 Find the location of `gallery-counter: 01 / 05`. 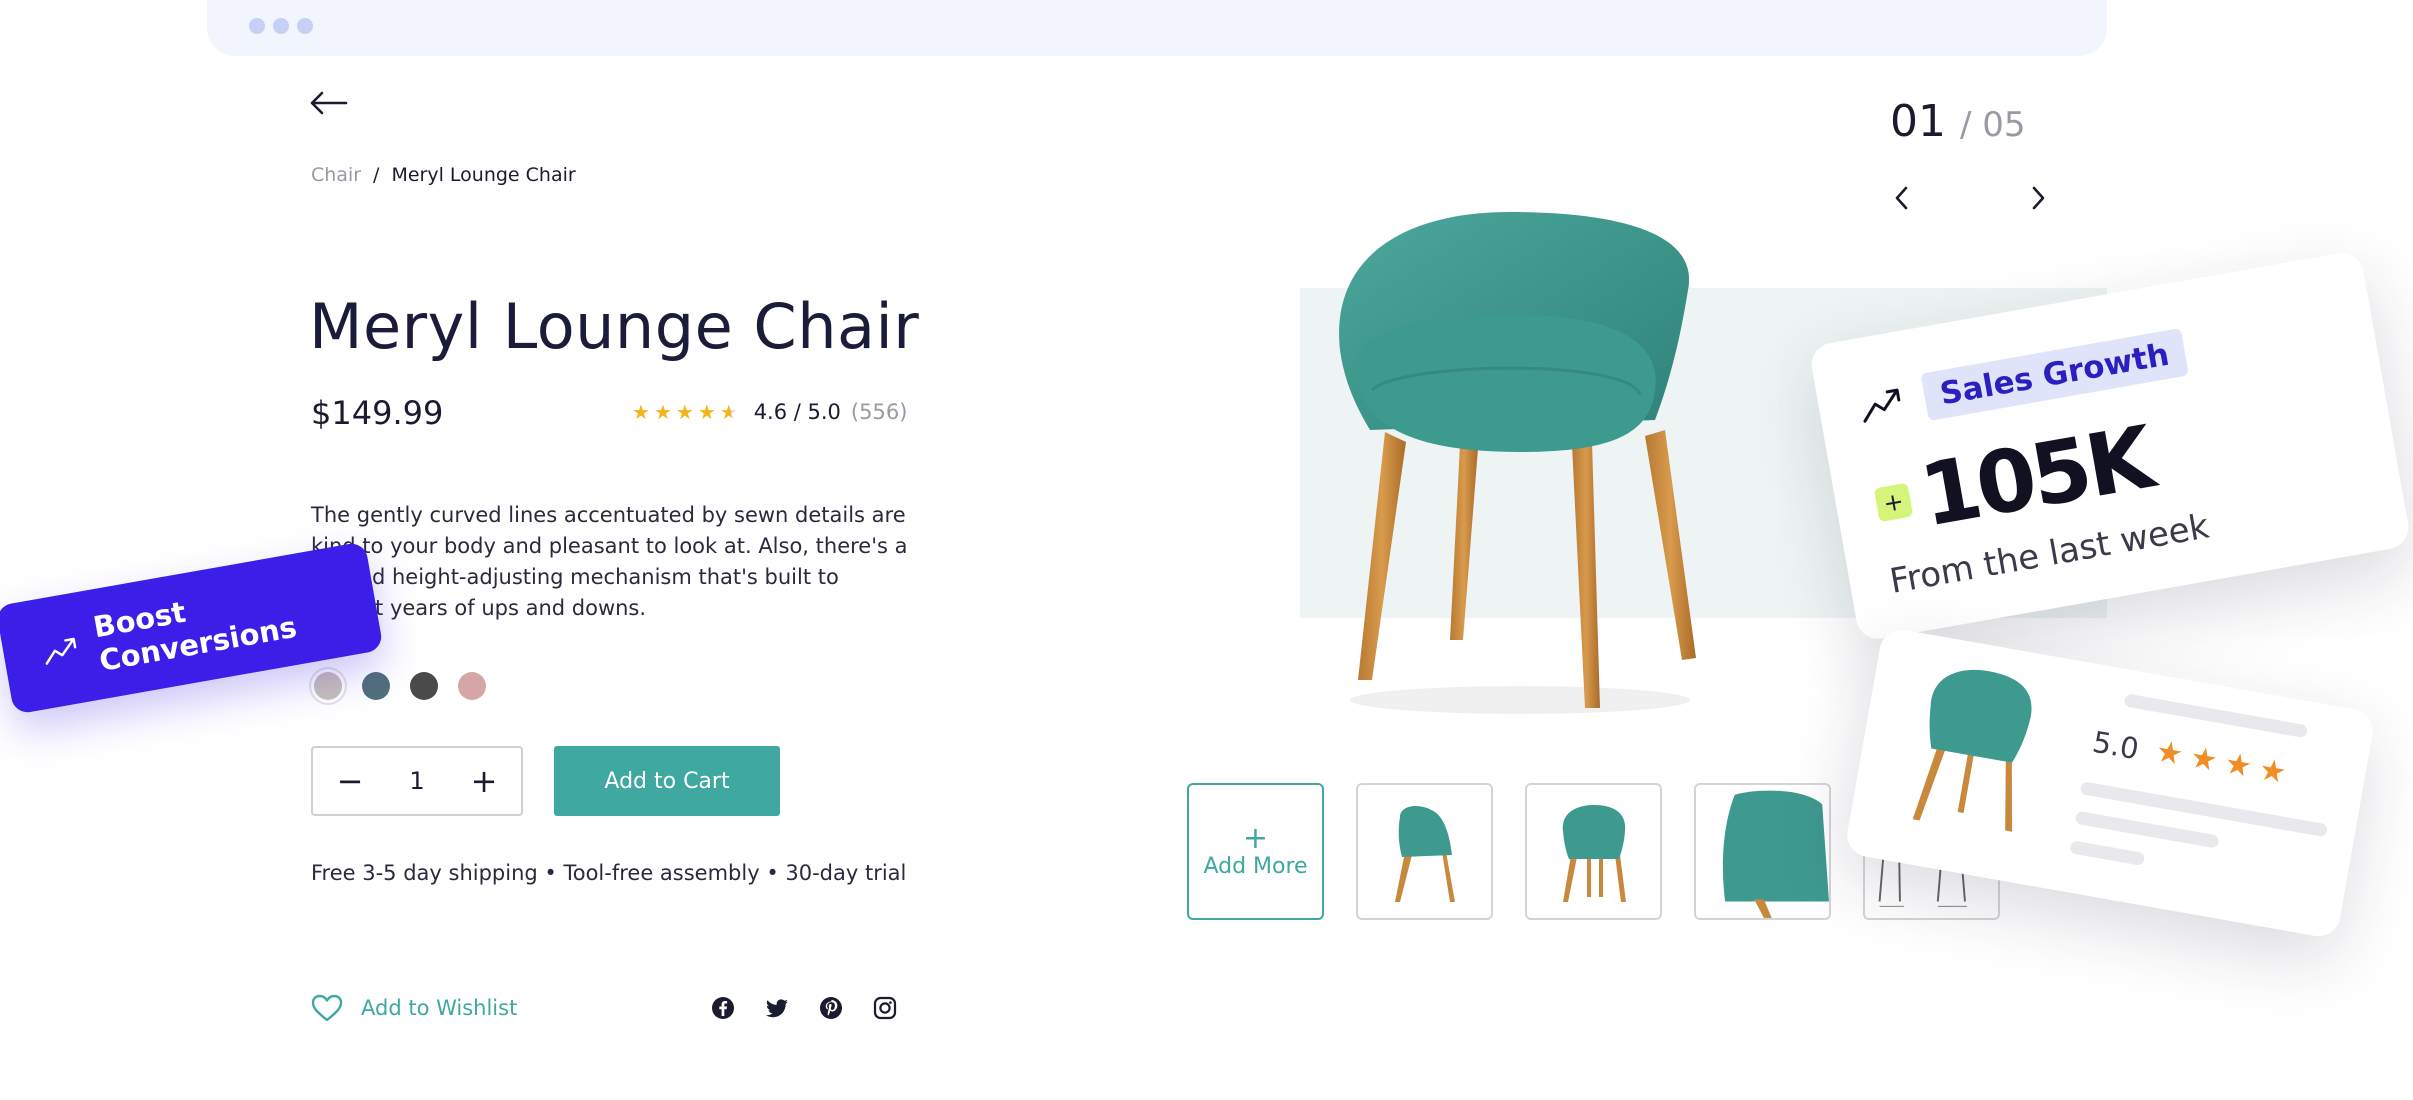

gallery-counter: 01 / 05 is located at coordinates (1958, 121).